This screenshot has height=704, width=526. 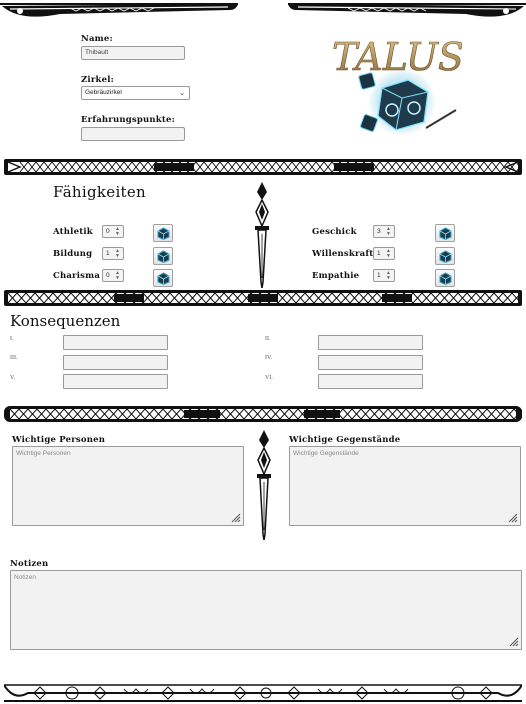 What do you see at coordinates (397, 86) in the screenshot?
I see `talus-logo: TALUS` at bounding box center [397, 86].